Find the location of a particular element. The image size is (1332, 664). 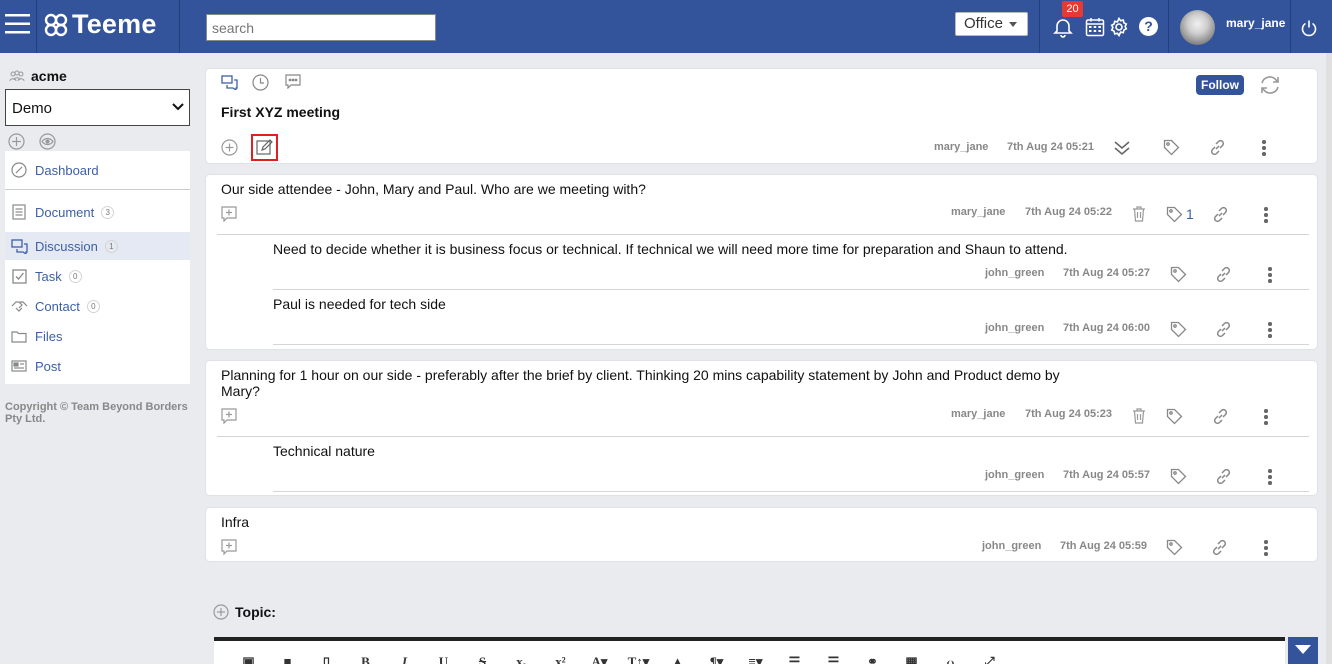

align-button: ≡▾ is located at coordinates (755, 659).